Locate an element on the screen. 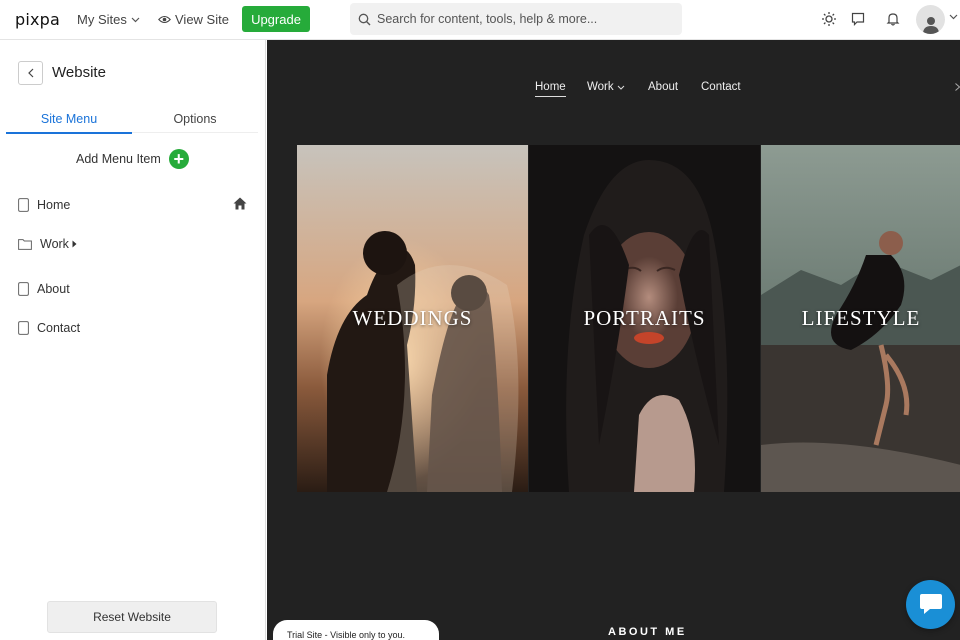 The image size is (960, 640). brightness-icon is located at coordinates (829, 19).